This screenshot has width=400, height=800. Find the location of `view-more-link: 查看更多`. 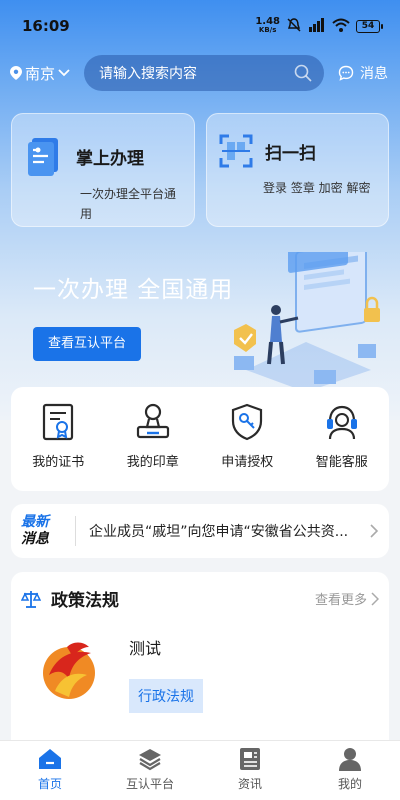

view-more-link: 查看更多 is located at coordinates (347, 598).